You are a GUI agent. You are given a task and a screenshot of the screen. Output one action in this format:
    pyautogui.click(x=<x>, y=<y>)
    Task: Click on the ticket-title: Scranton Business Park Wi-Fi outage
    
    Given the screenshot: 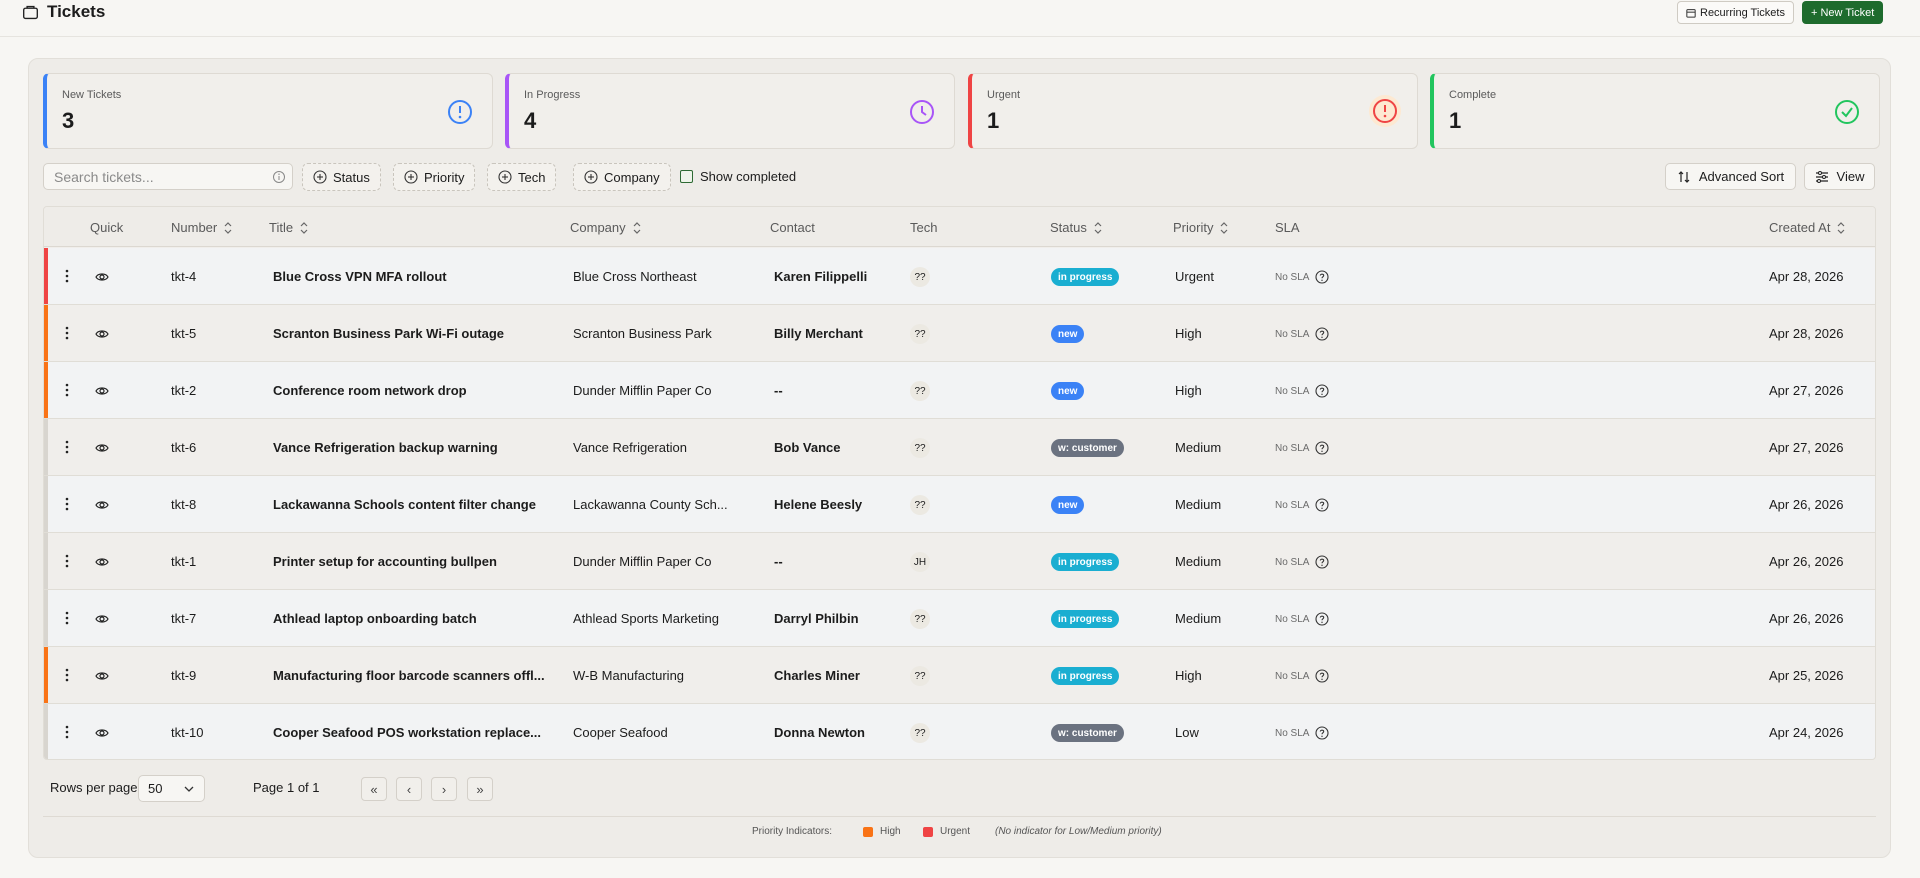 What is the action you would take?
    pyautogui.click(x=388, y=333)
    